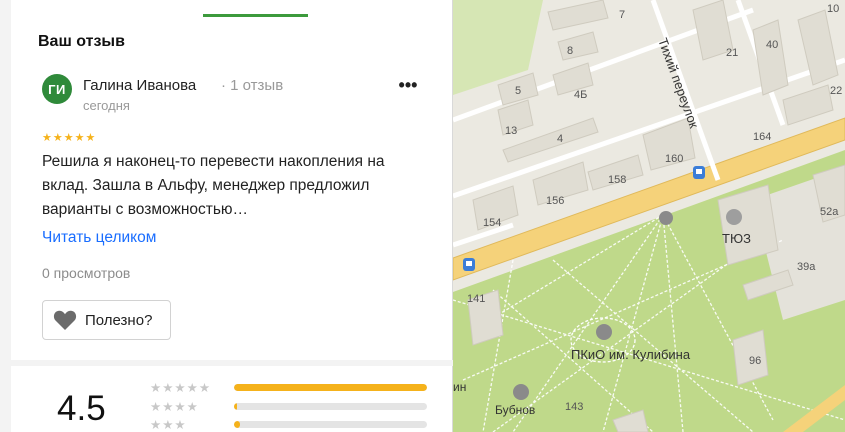 The width and height of the screenshot is (845, 432). Describe the element at coordinates (99, 238) in the screenshot. I see `read-more-link: Читать целиком` at that location.